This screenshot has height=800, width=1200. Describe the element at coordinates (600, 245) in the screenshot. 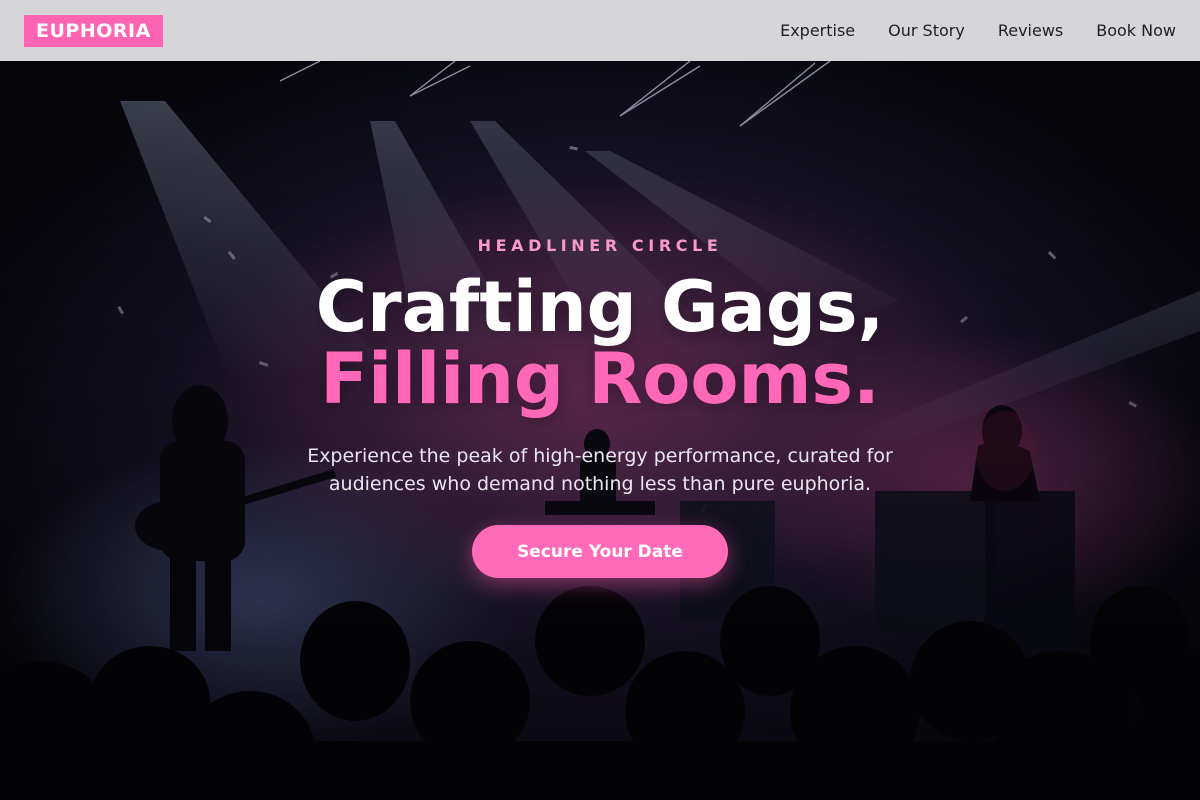

I see `hero-eyebrow: HEADLINER CIRCLE` at that location.